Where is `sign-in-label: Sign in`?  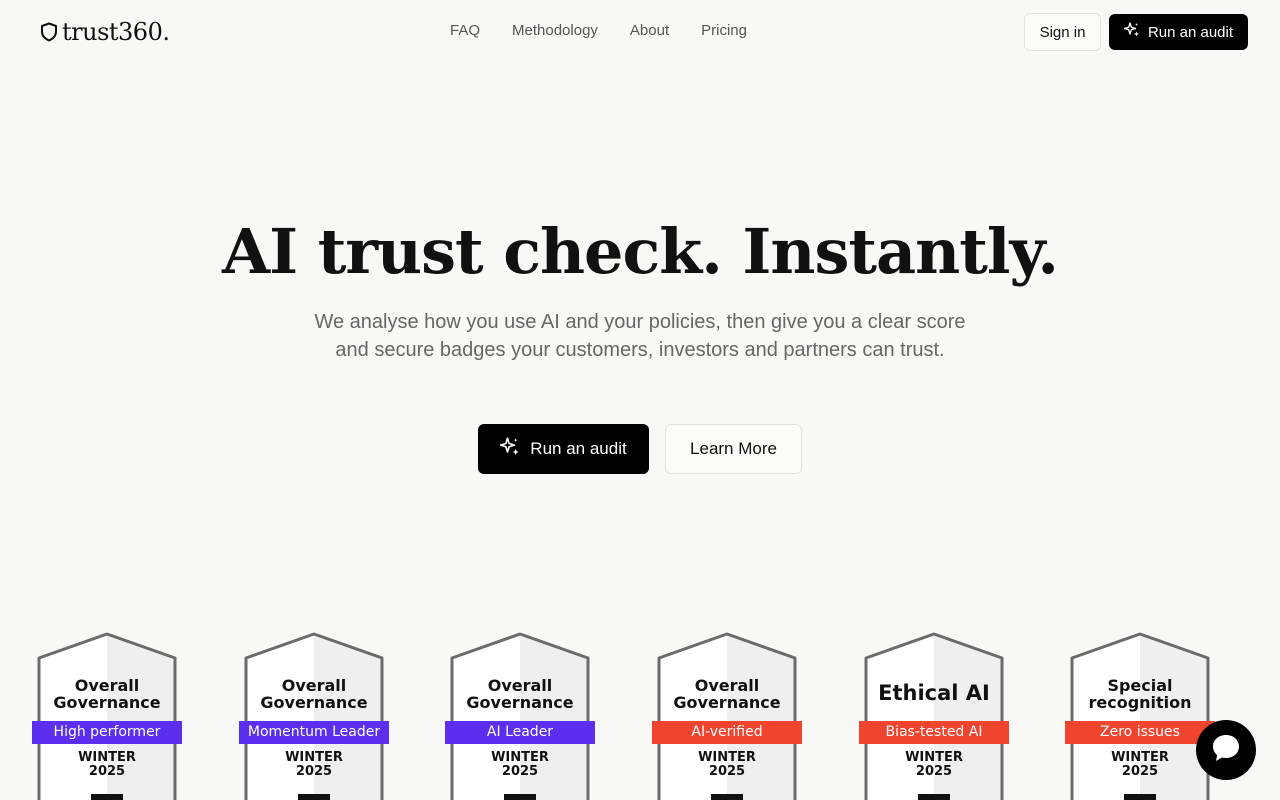 sign-in-label: Sign in is located at coordinates (1062, 32).